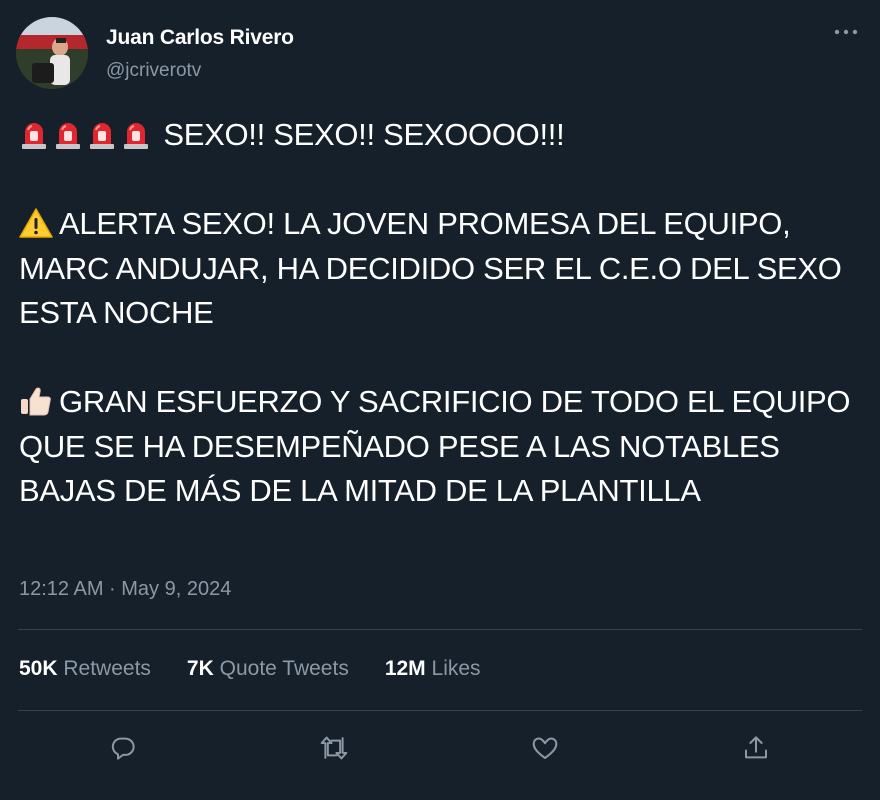 The height and width of the screenshot is (800, 880). Describe the element at coordinates (405, 668) in the screenshot. I see `likes-count: 12M` at that location.